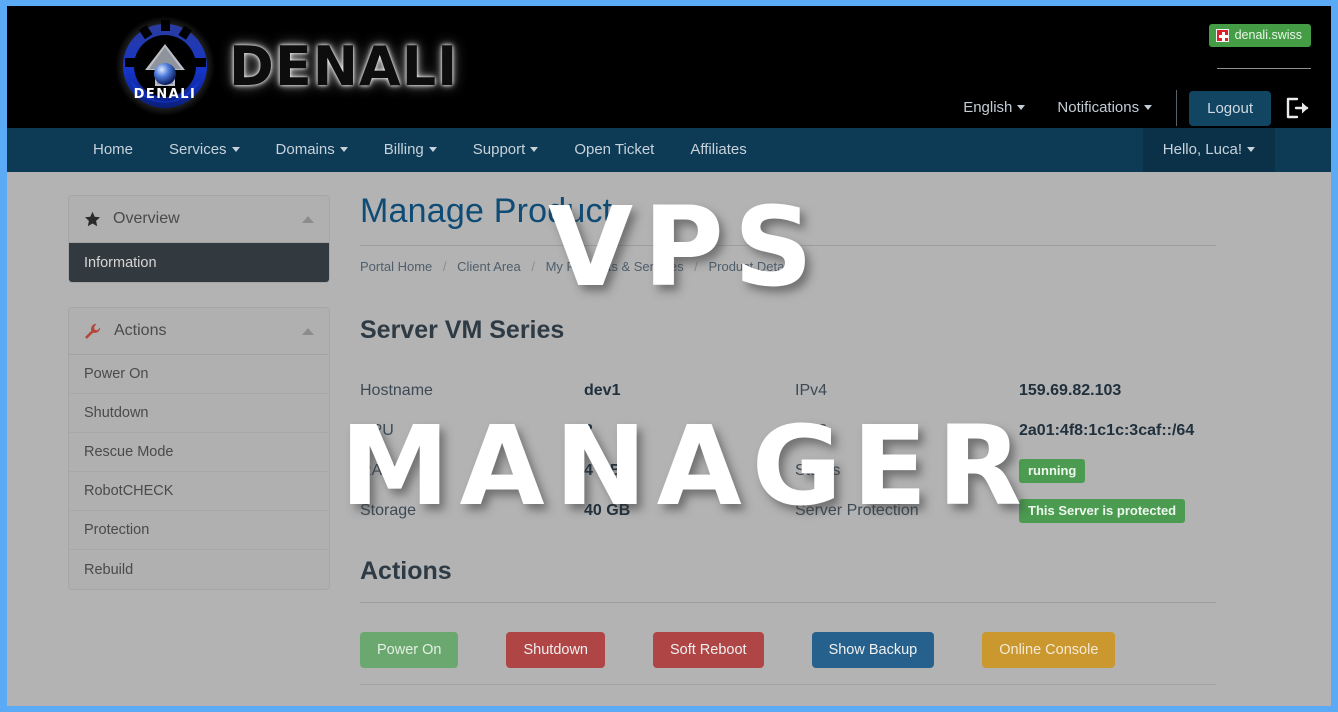  I want to click on nav-item-open-ticket: Open Ticket, so click(614, 150).